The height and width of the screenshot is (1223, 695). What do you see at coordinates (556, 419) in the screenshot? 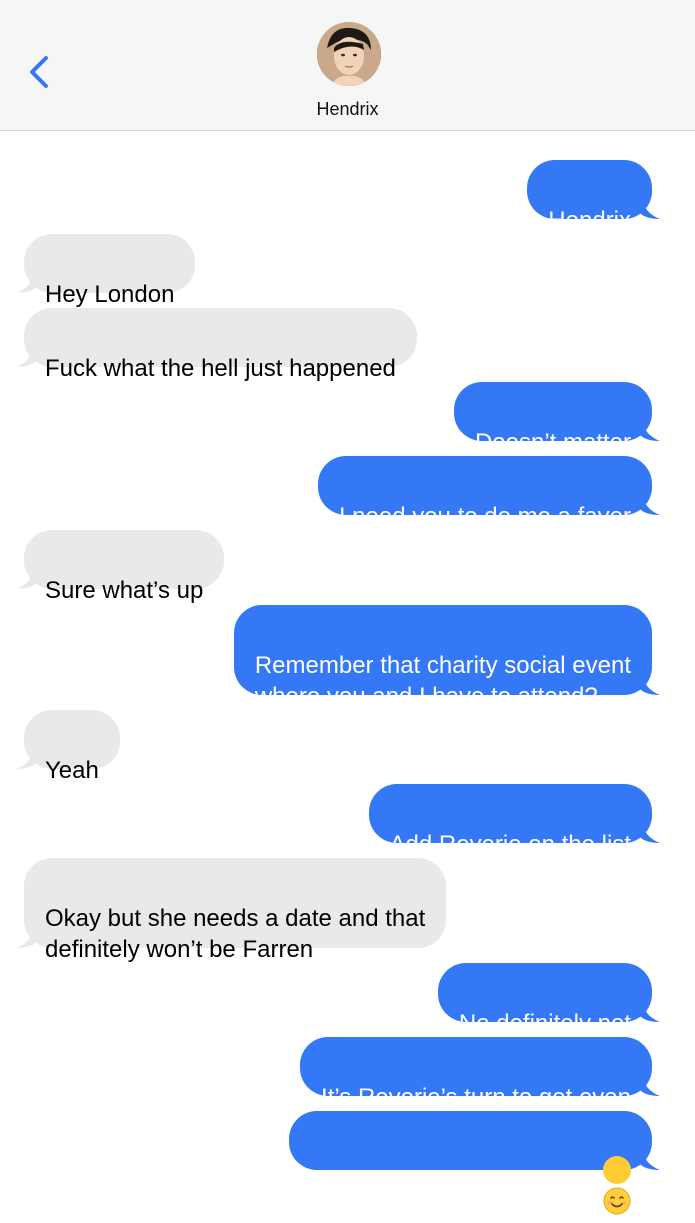
I see `message-bubble-outgoing: Doesn’t matter` at bounding box center [556, 419].